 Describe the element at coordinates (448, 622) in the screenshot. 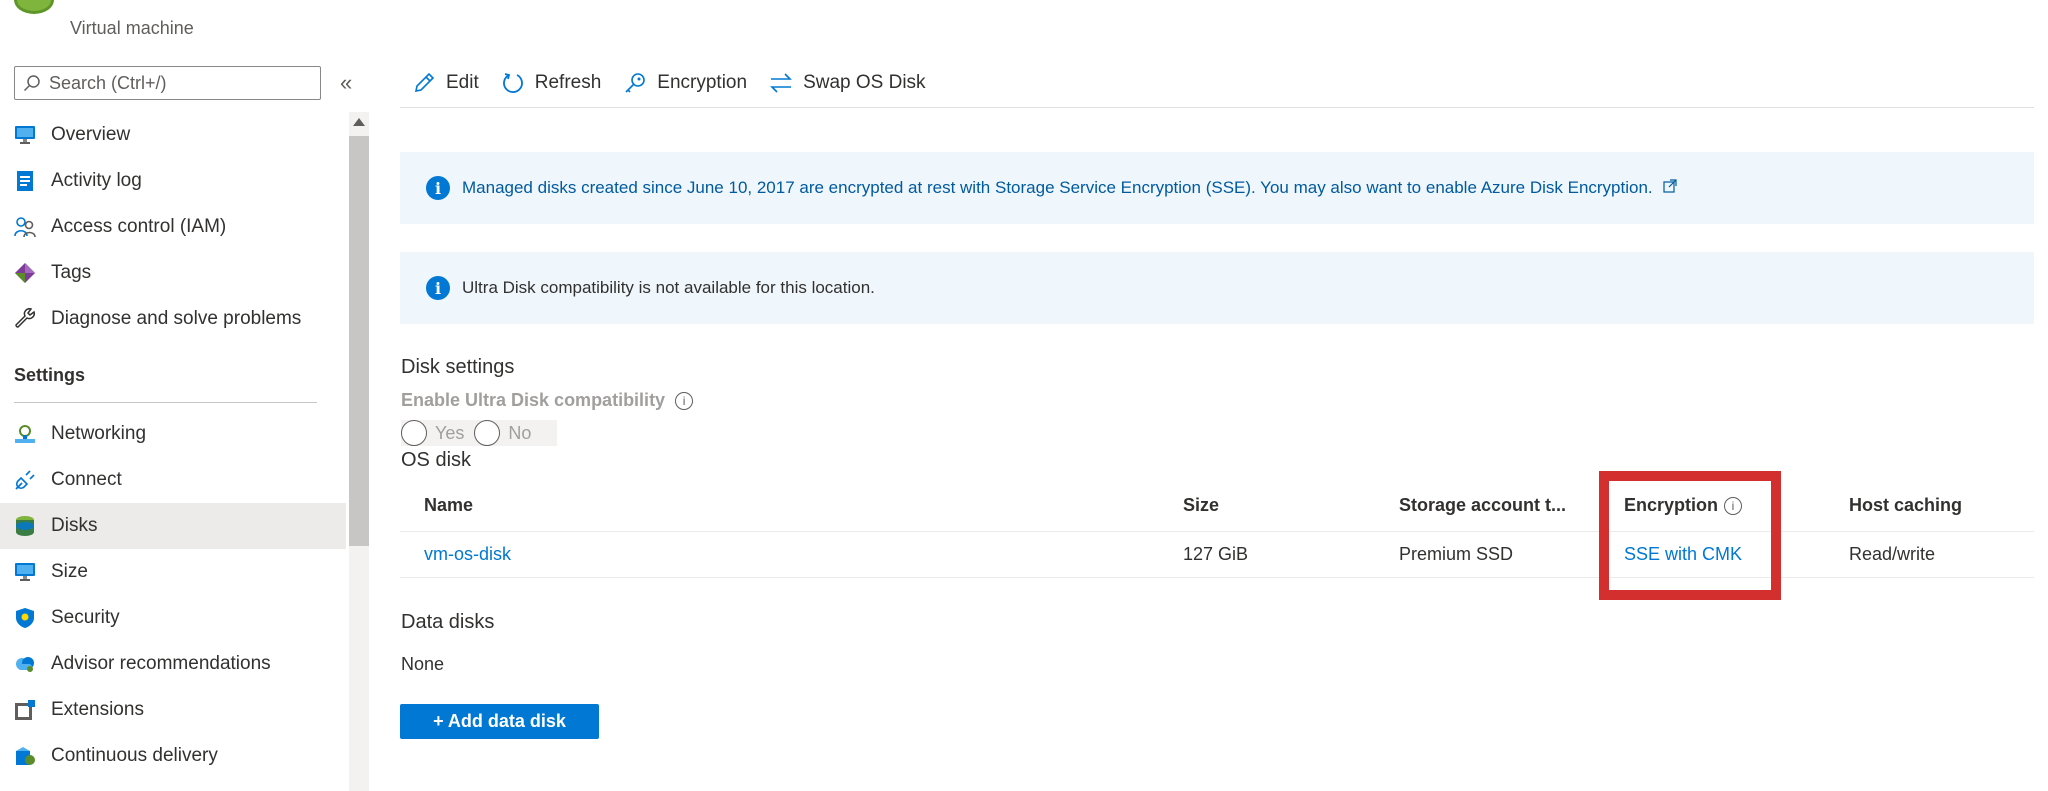

I see `data-disks-title: Data disks` at that location.